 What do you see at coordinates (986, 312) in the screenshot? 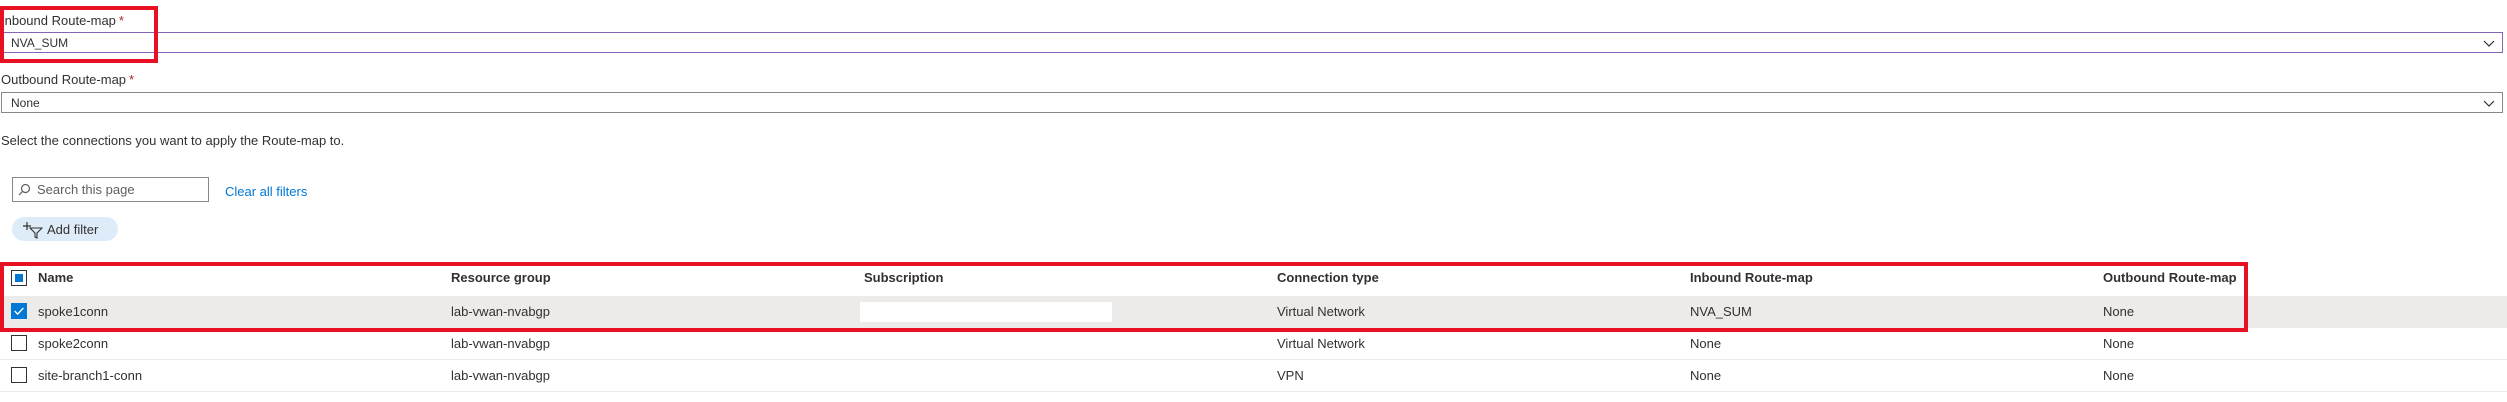
I see `cell-subscription-redacted` at bounding box center [986, 312].